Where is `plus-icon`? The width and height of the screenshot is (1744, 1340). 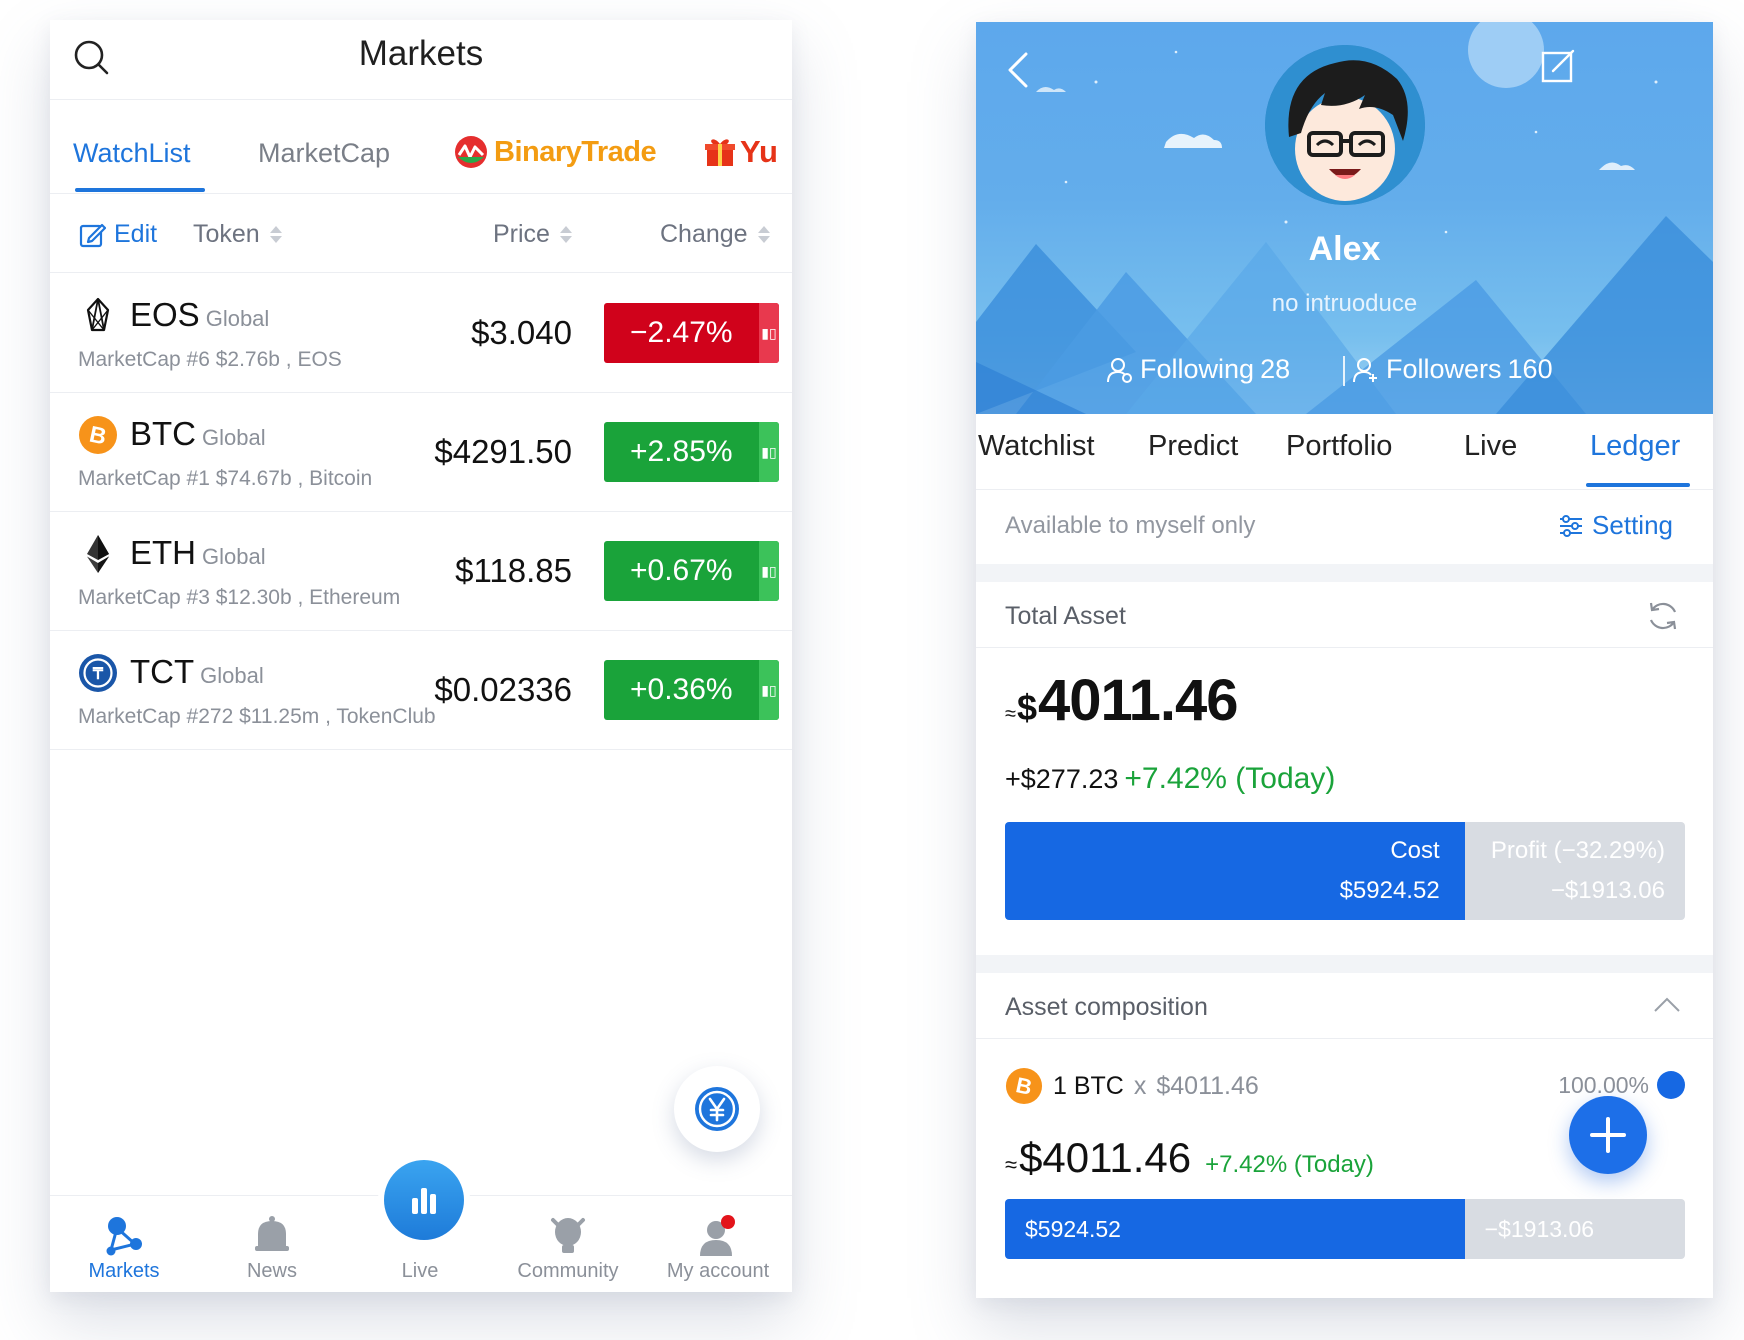
plus-icon is located at coordinates (1608, 1135).